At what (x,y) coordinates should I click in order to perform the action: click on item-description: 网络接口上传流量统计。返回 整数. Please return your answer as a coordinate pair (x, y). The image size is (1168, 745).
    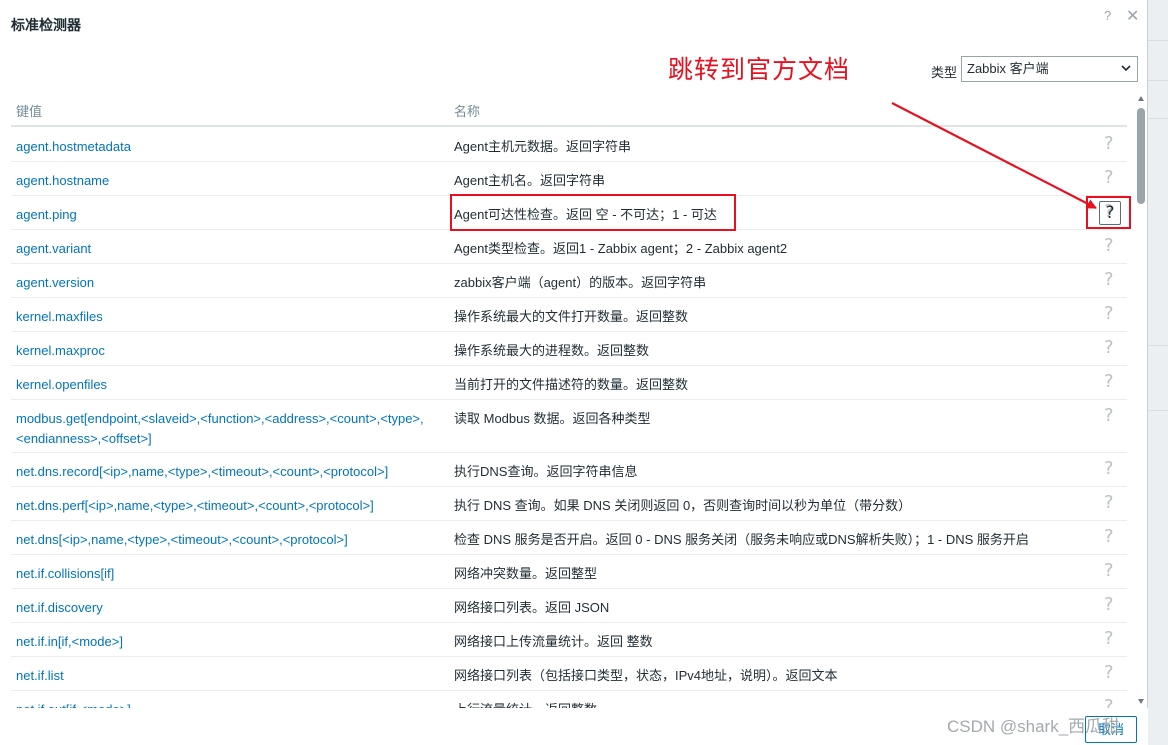
    Looking at the image, I should click on (553, 641).